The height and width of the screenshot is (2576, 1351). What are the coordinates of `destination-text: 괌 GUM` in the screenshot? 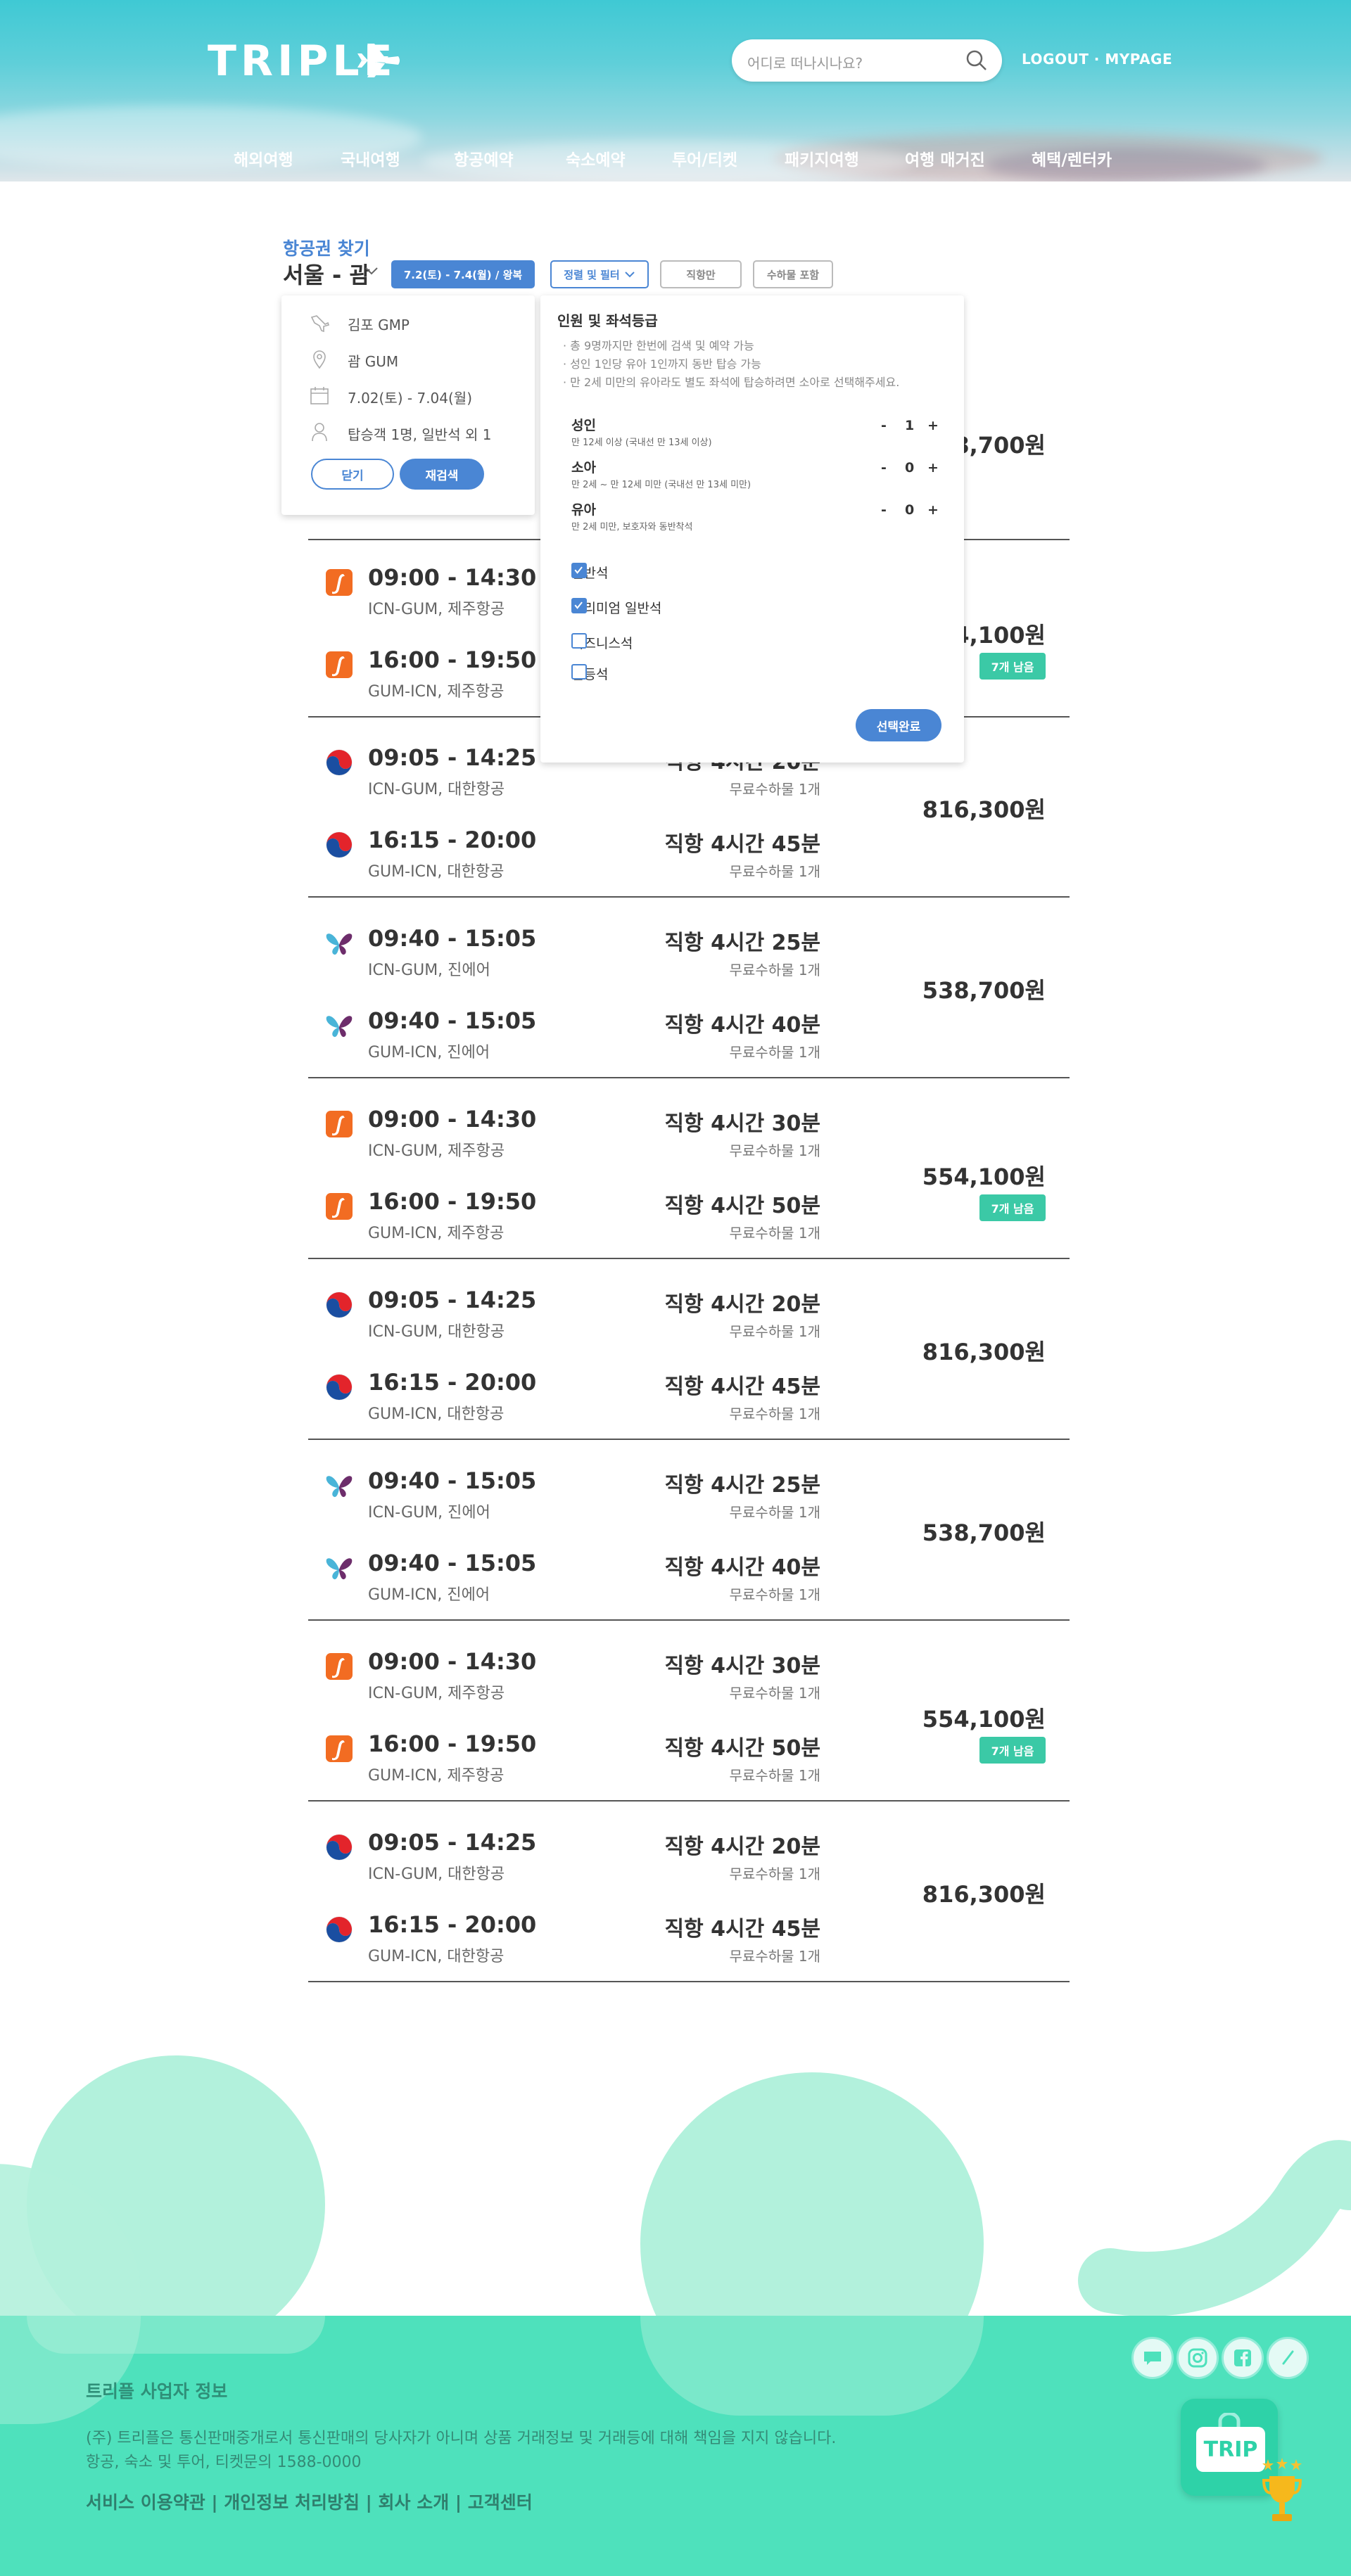 It's located at (373, 361).